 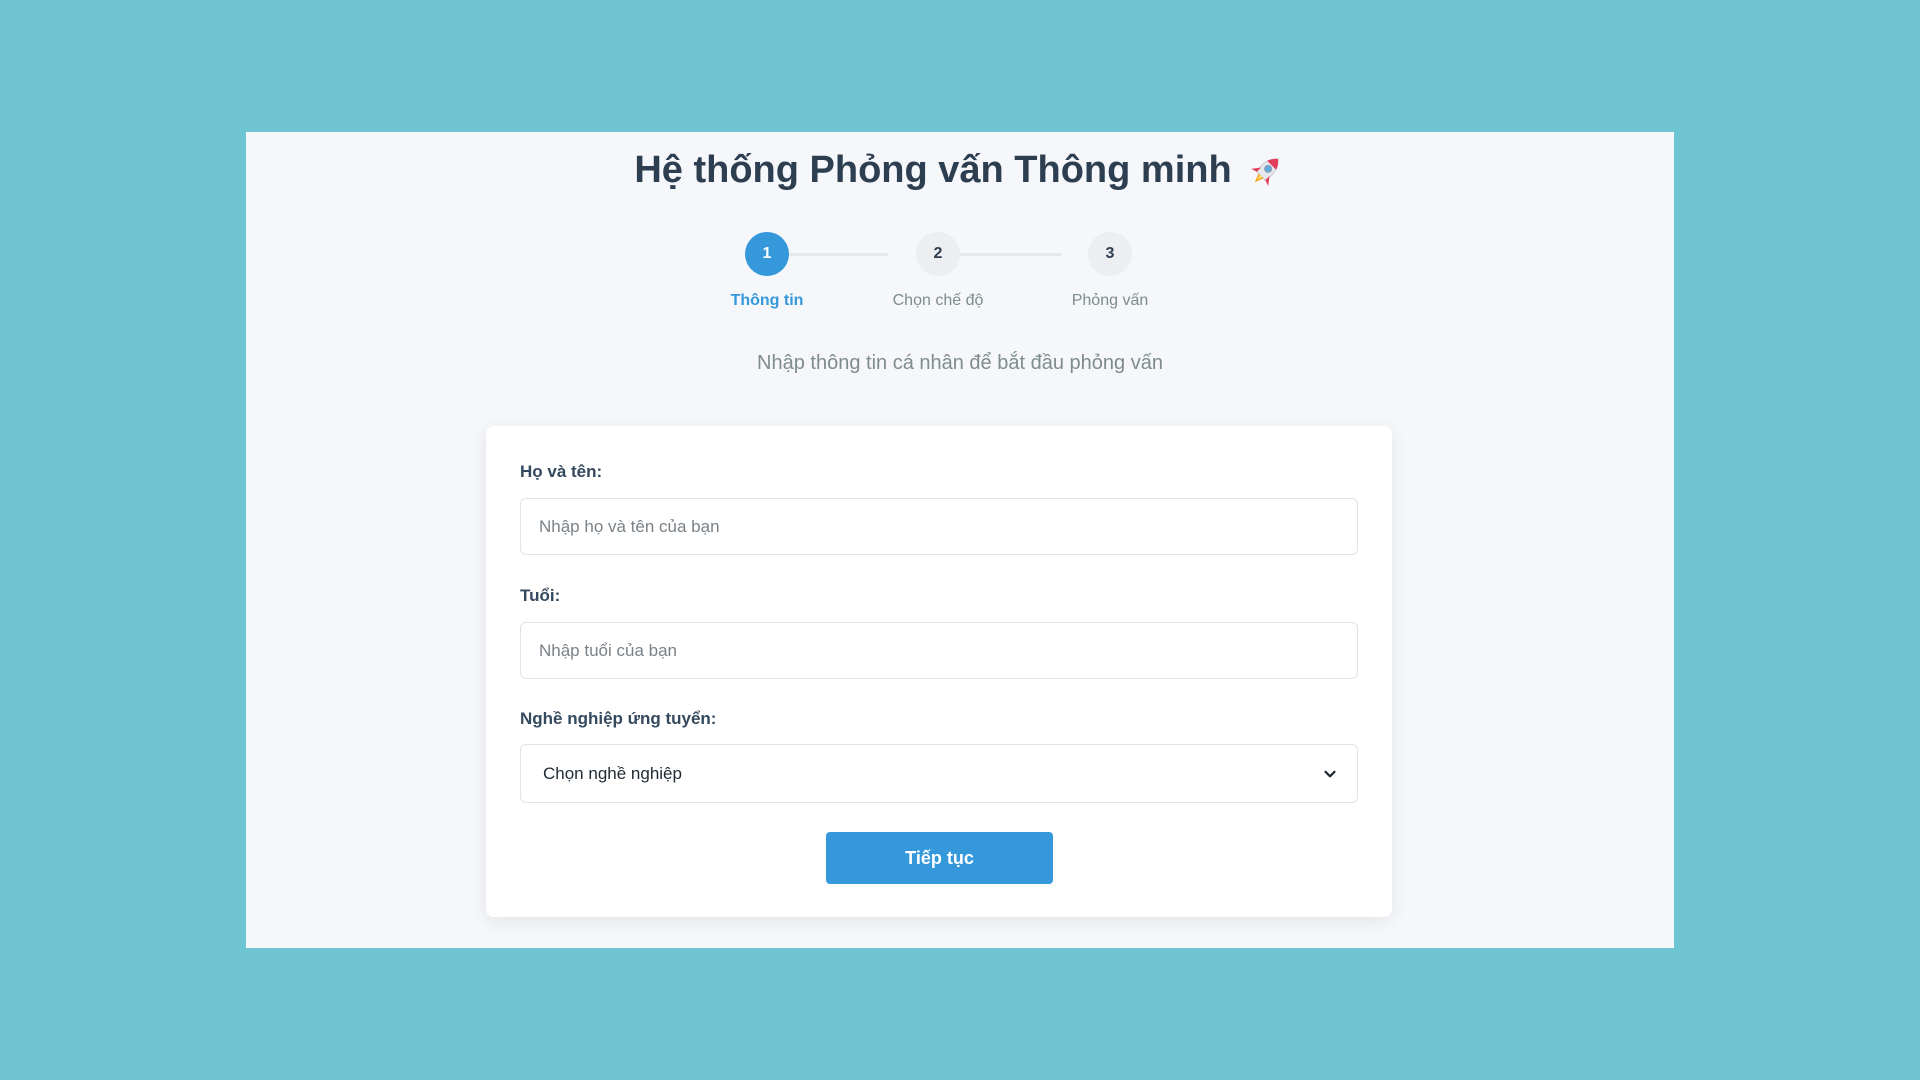 What do you see at coordinates (1266, 171) in the screenshot?
I see `rocket-icon` at bounding box center [1266, 171].